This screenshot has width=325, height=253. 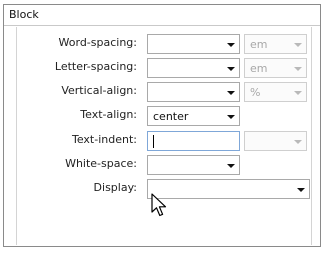 I want to click on text-align-select: center, so click(x=193, y=116).